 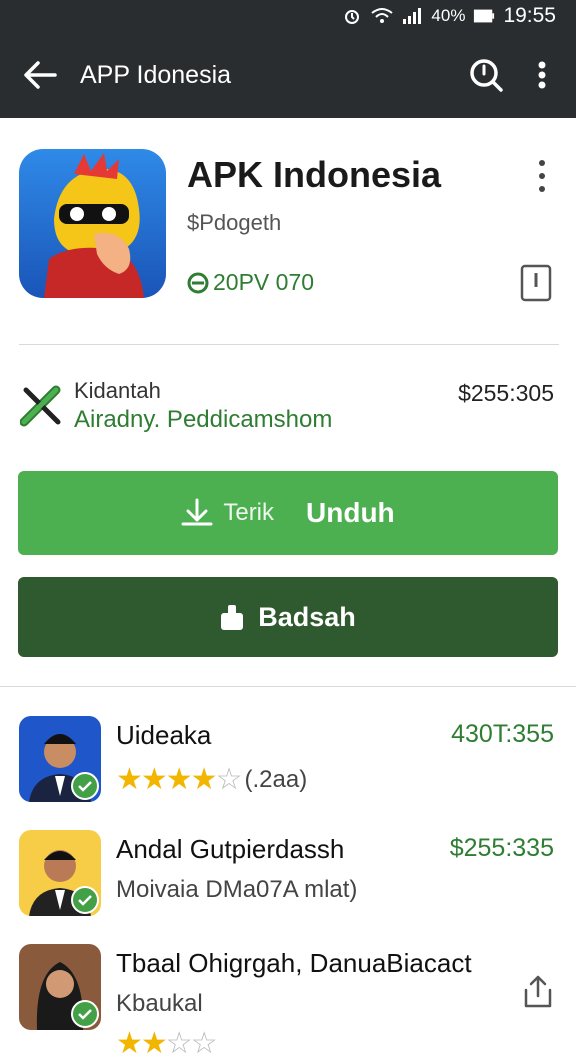 I want to click on list-item-rating: ★★★★☆ (.2aa), so click(x=211, y=779).